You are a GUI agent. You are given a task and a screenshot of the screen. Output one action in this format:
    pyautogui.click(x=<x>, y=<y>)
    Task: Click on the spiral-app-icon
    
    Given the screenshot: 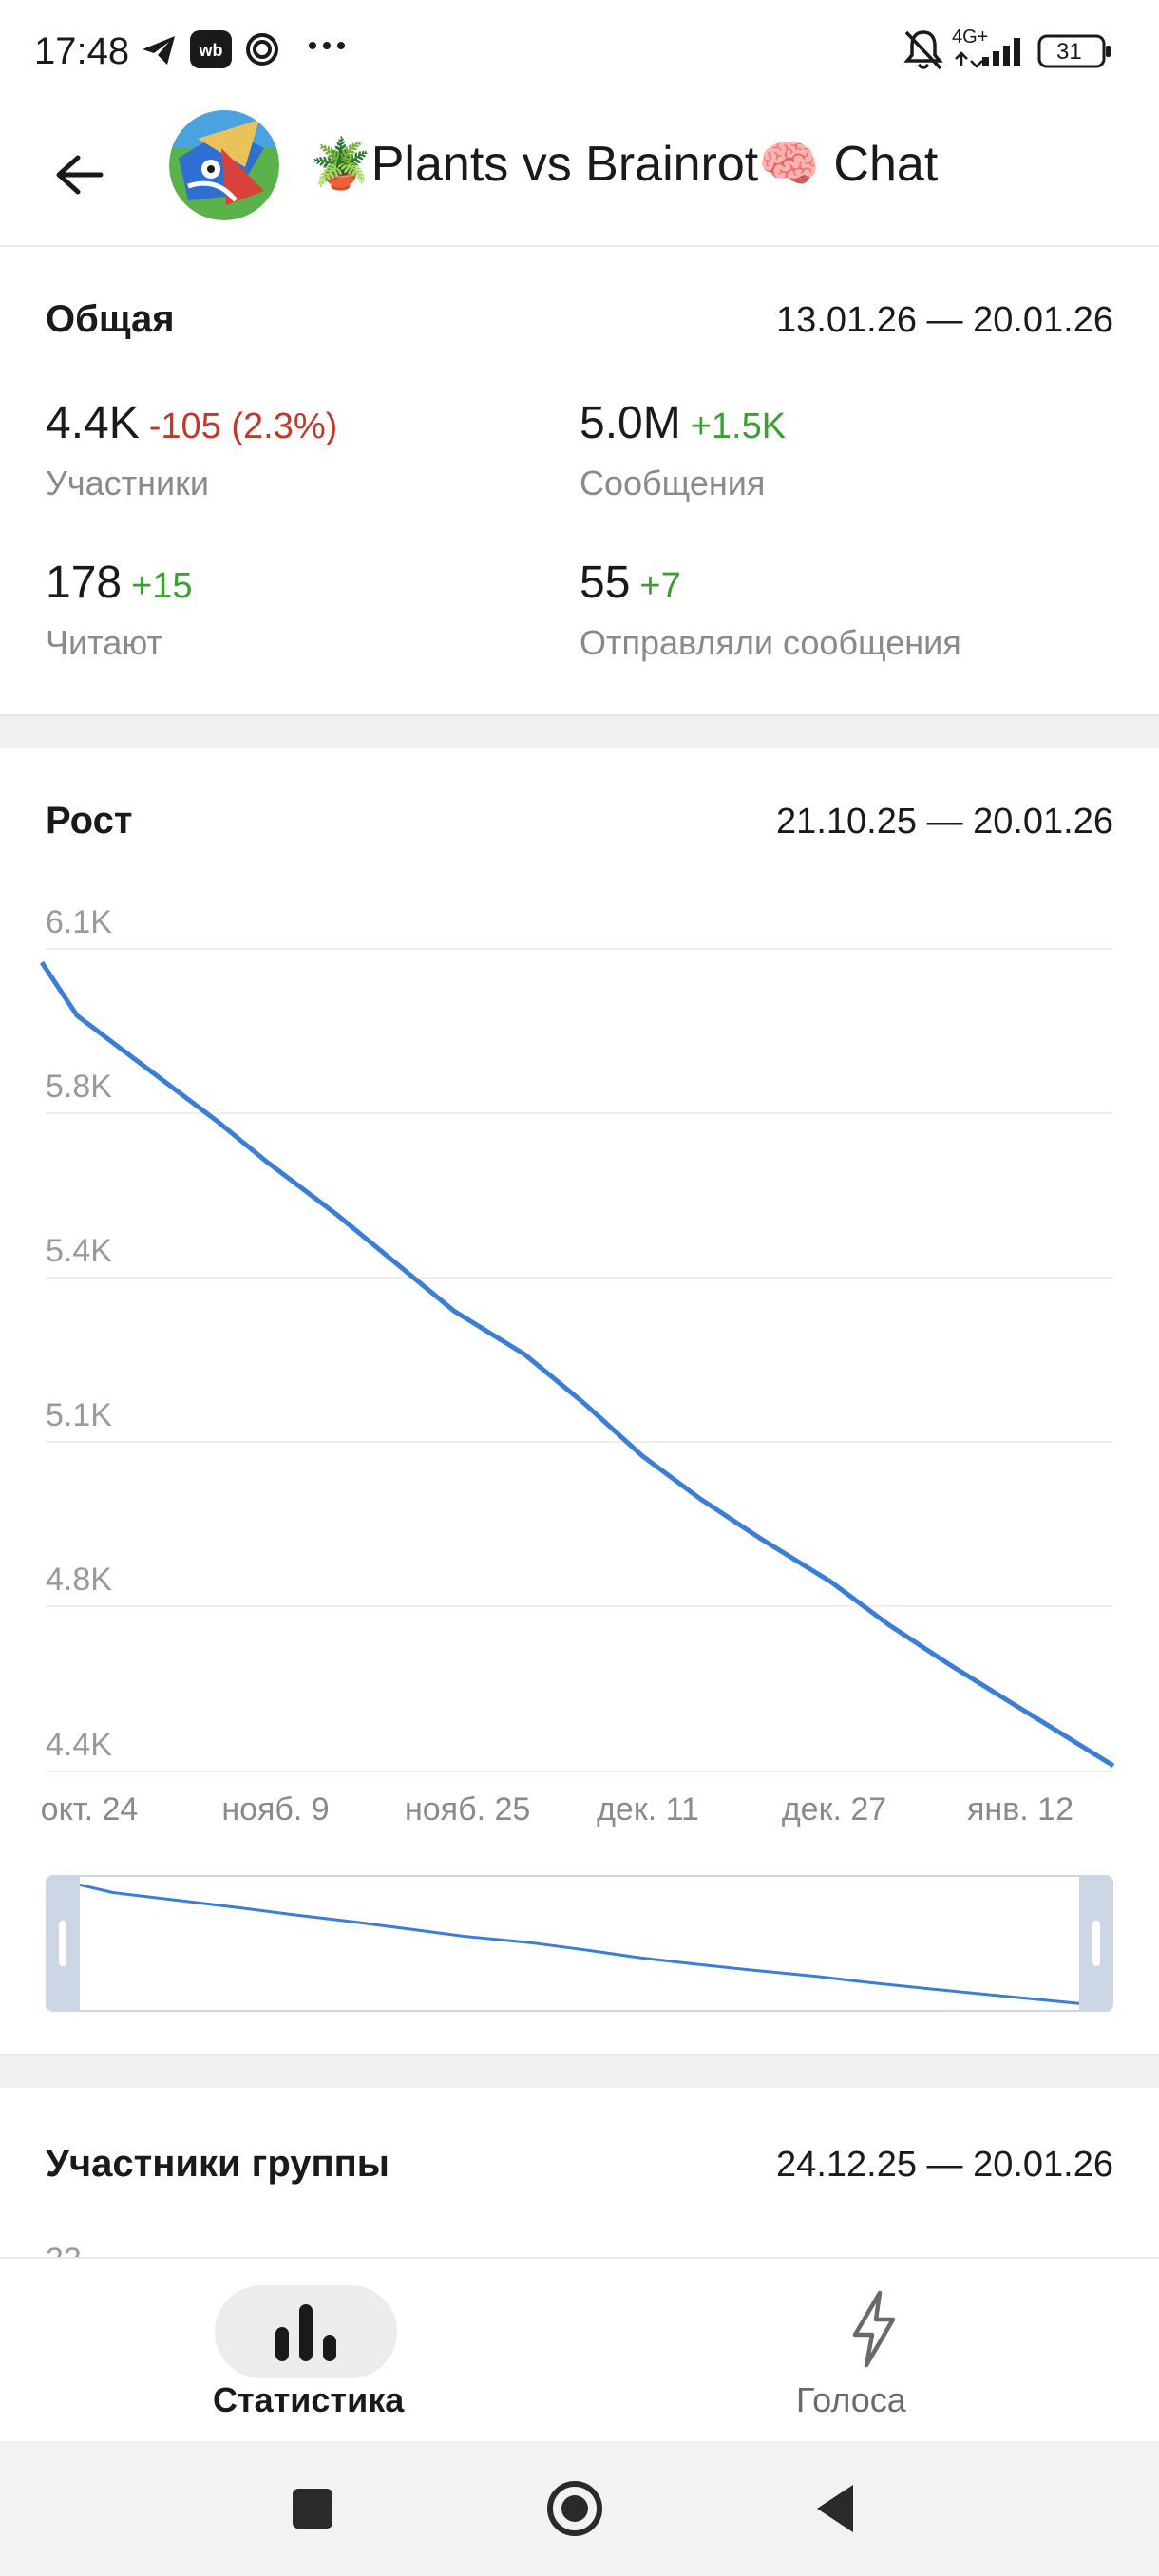 What is the action you would take?
    pyautogui.click(x=262, y=51)
    